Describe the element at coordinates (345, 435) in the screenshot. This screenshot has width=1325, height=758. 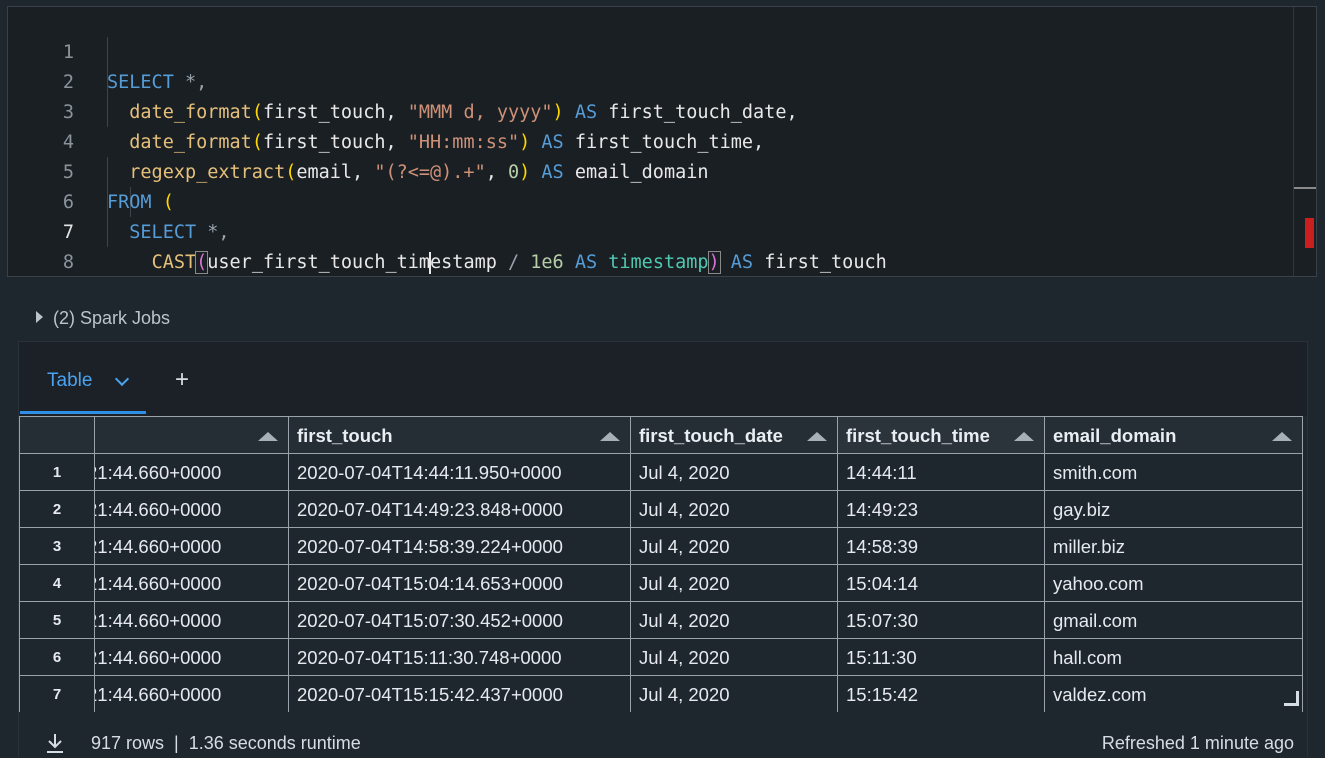
I see `column-header-label: first_touch` at that location.